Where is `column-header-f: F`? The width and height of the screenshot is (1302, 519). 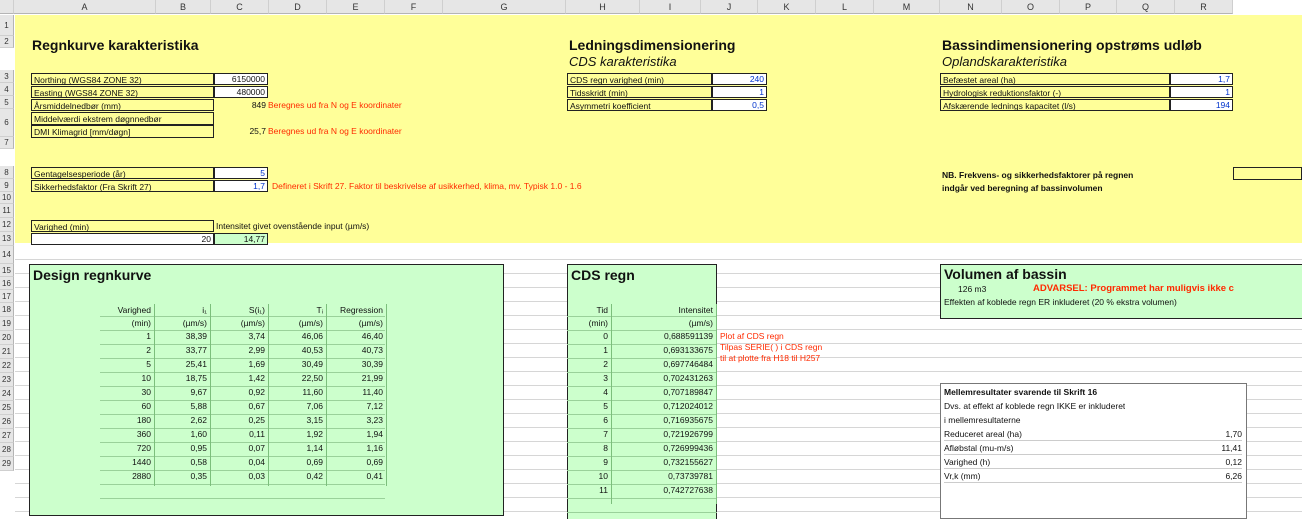
column-header-f: F is located at coordinates (414, 7).